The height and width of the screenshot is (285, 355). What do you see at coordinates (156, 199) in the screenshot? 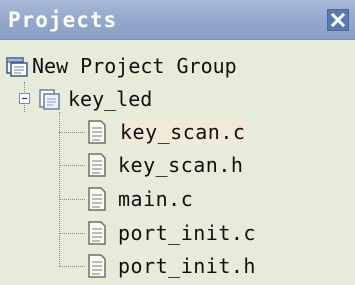
I see `tree-item-label: main.c` at bounding box center [156, 199].